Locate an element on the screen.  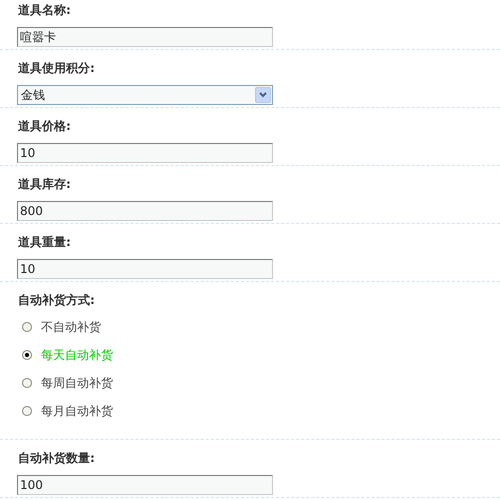
chevron-down-icon is located at coordinates (263, 95).